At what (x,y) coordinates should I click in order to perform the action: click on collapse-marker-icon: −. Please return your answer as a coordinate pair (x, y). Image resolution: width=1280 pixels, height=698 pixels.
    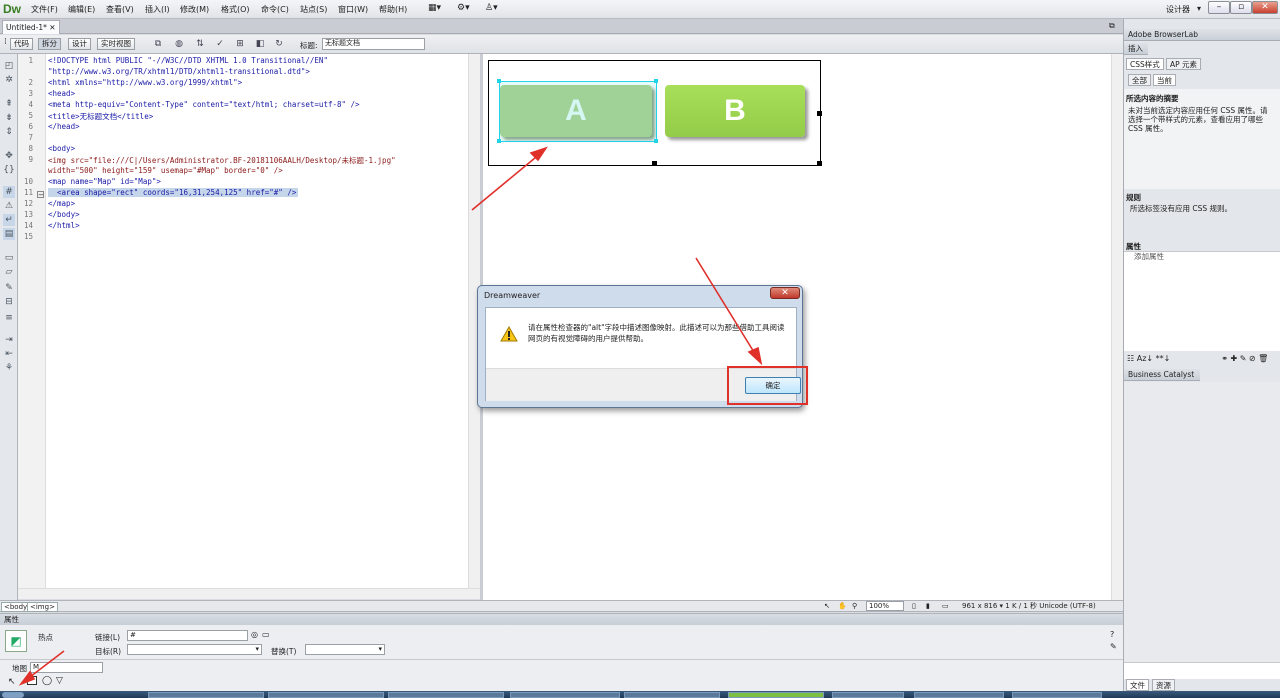
    Looking at the image, I should click on (40, 195).